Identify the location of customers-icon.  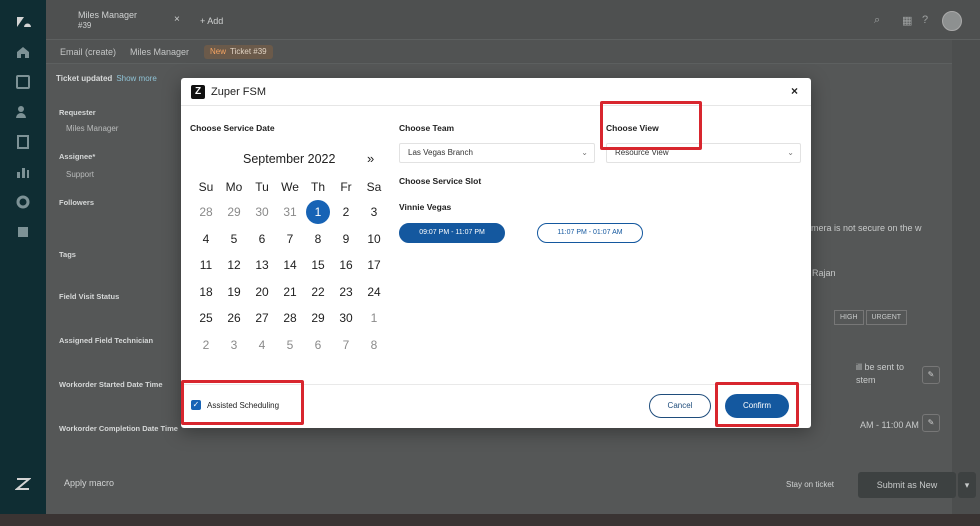
(23, 112).